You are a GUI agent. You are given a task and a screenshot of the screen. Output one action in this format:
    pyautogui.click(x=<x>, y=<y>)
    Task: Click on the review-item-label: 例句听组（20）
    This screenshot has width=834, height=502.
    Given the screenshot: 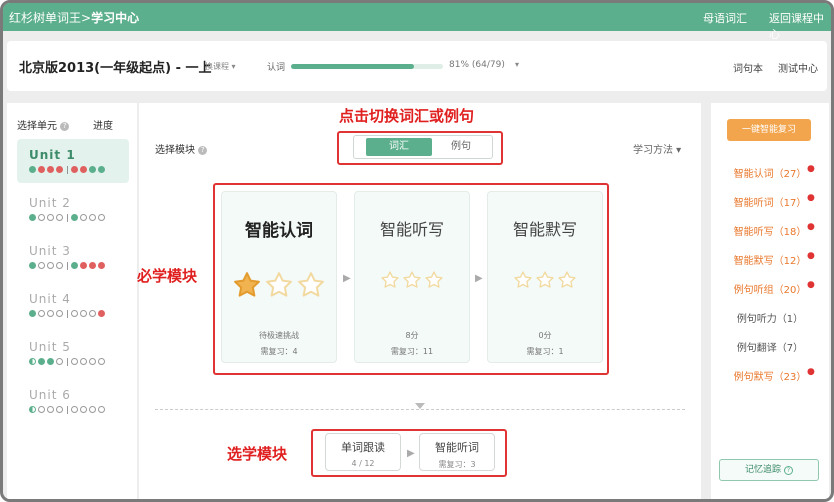 What is the action you would take?
    pyautogui.click(x=770, y=290)
    